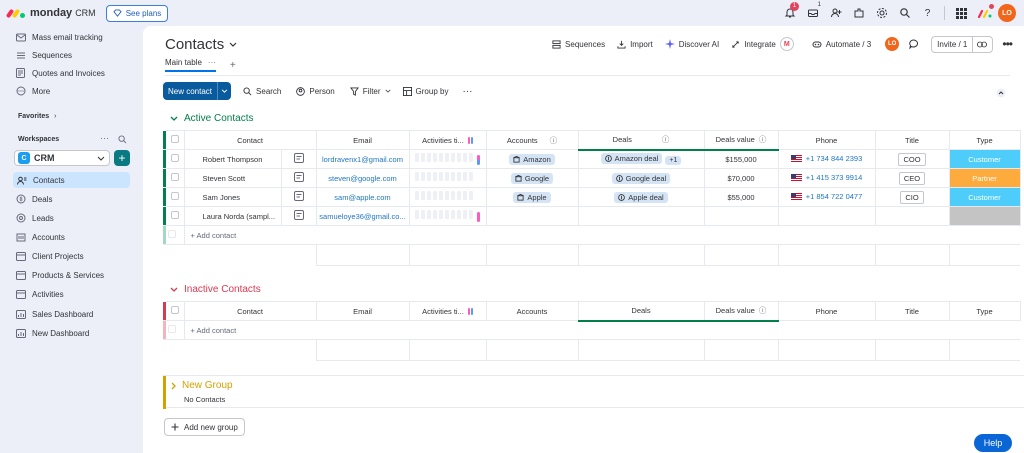 This screenshot has width=1024, height=453. Describe the element at coordinates (980, 44) in the screenshot. I see `copy-link-button` at that location.